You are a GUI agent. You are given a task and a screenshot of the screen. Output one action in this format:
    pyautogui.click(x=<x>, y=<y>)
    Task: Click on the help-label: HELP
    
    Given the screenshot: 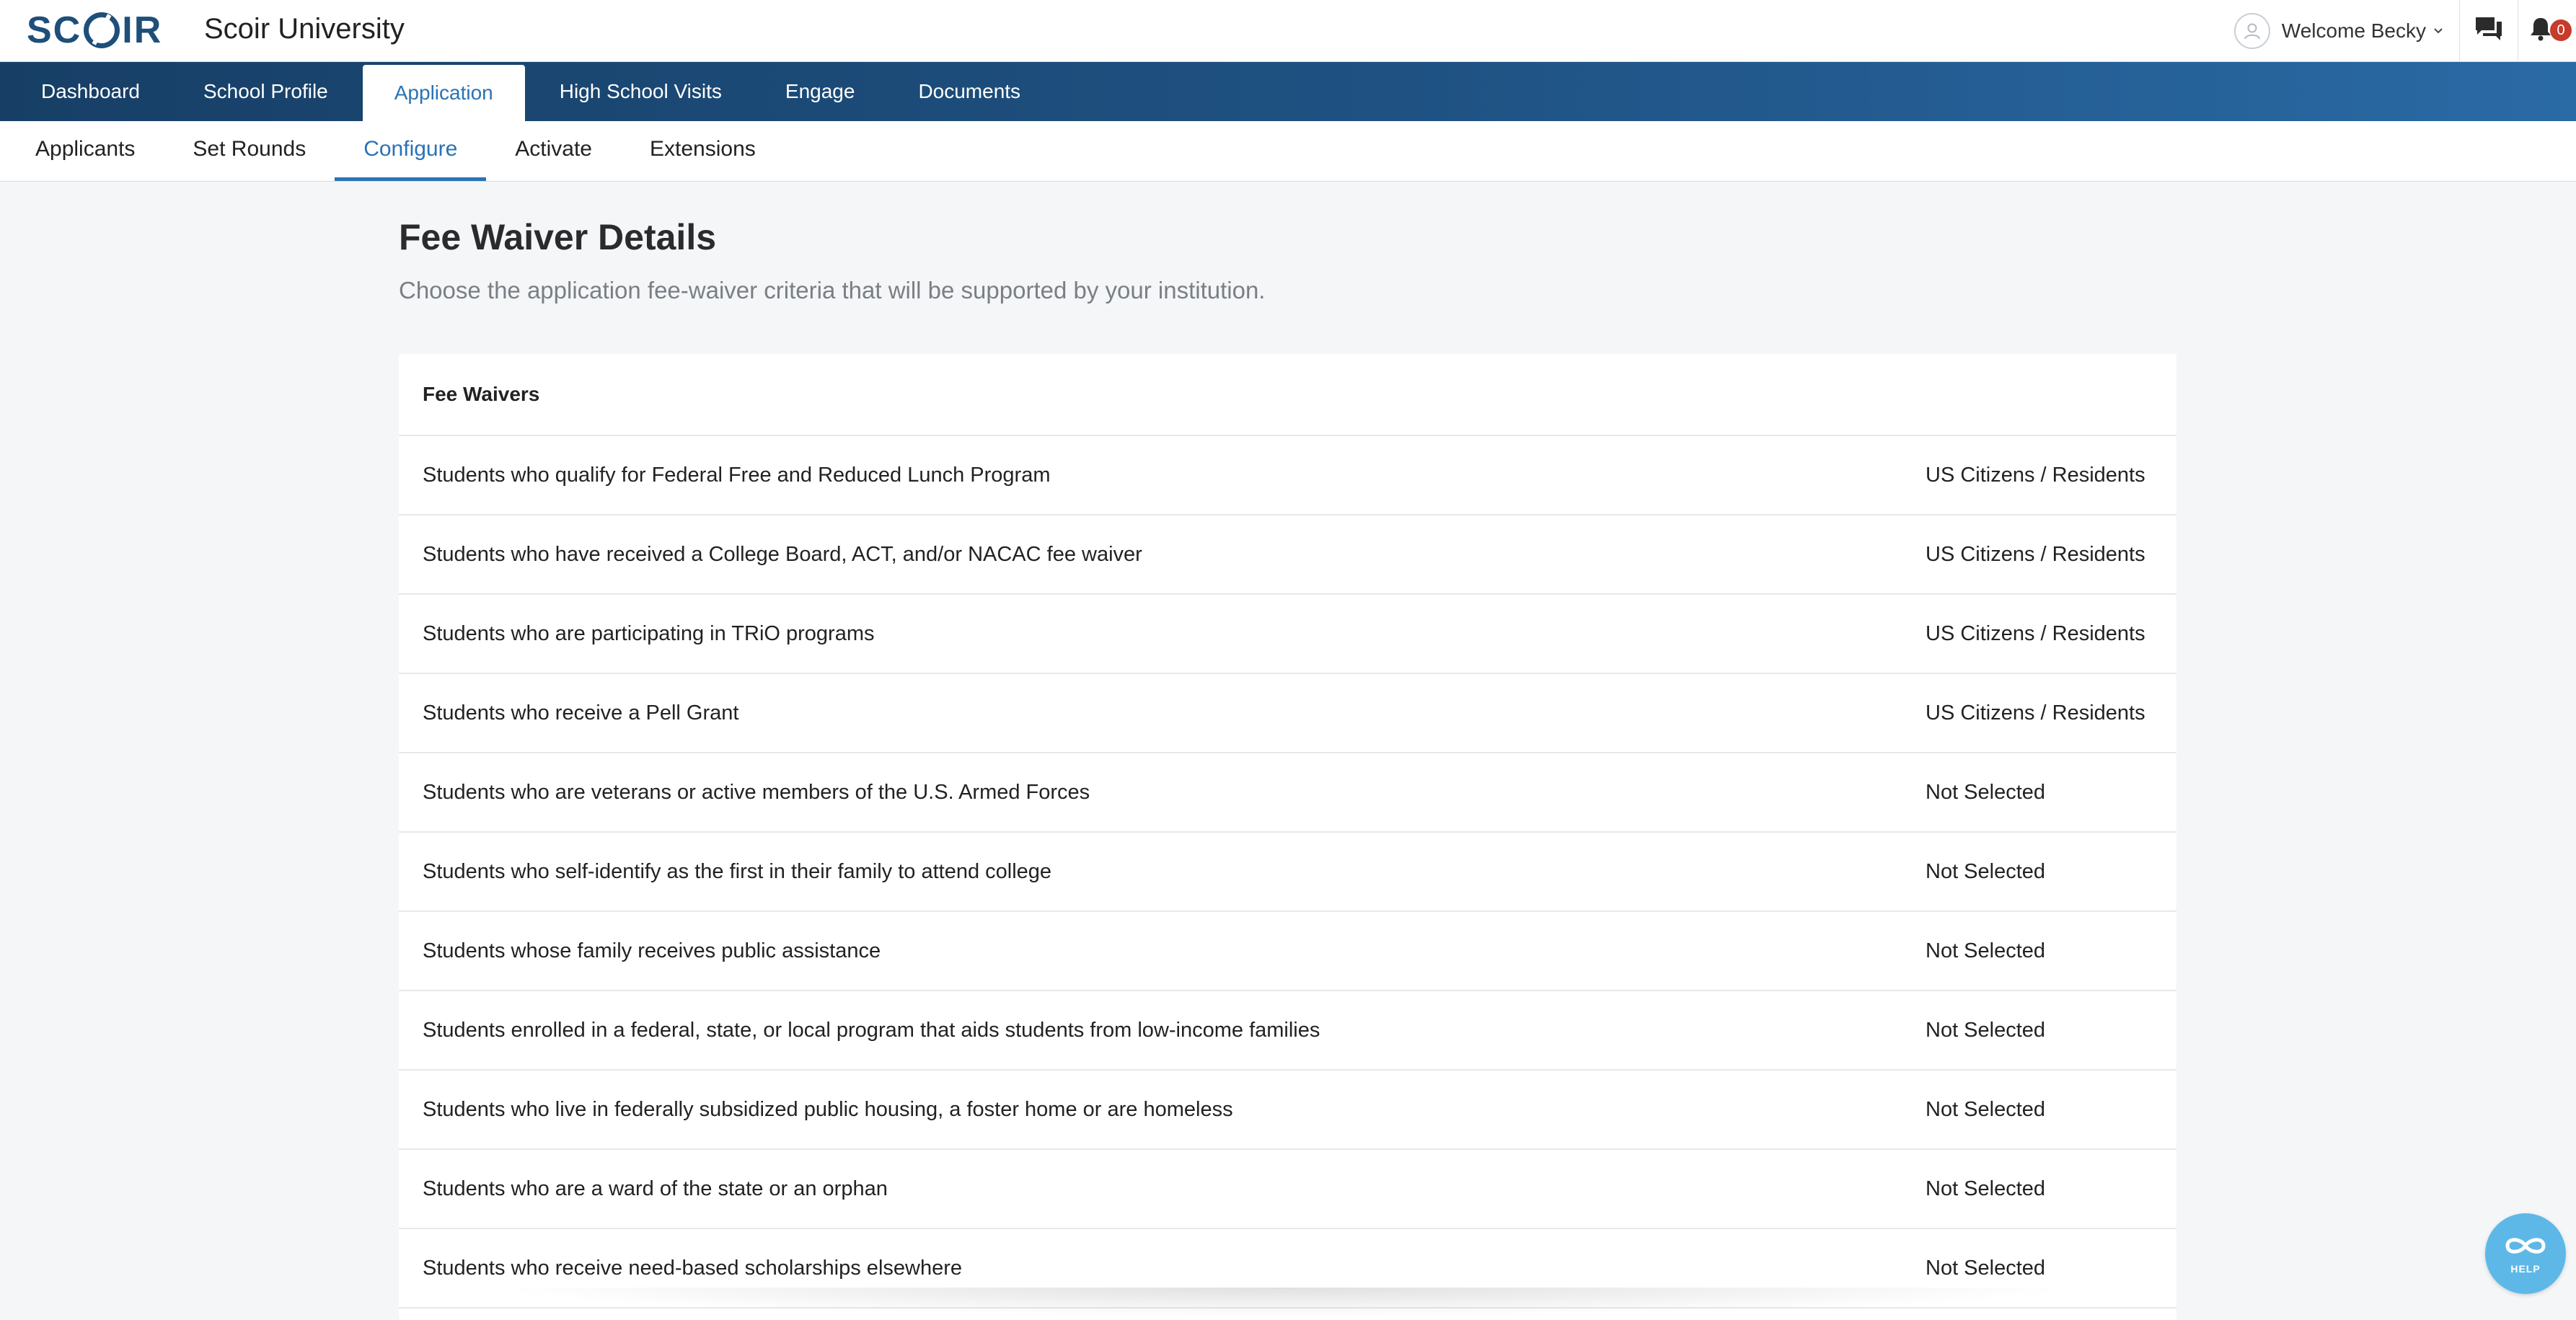 What is the action you would take?
    pyautogui.click(x=2525, y=1268)
    